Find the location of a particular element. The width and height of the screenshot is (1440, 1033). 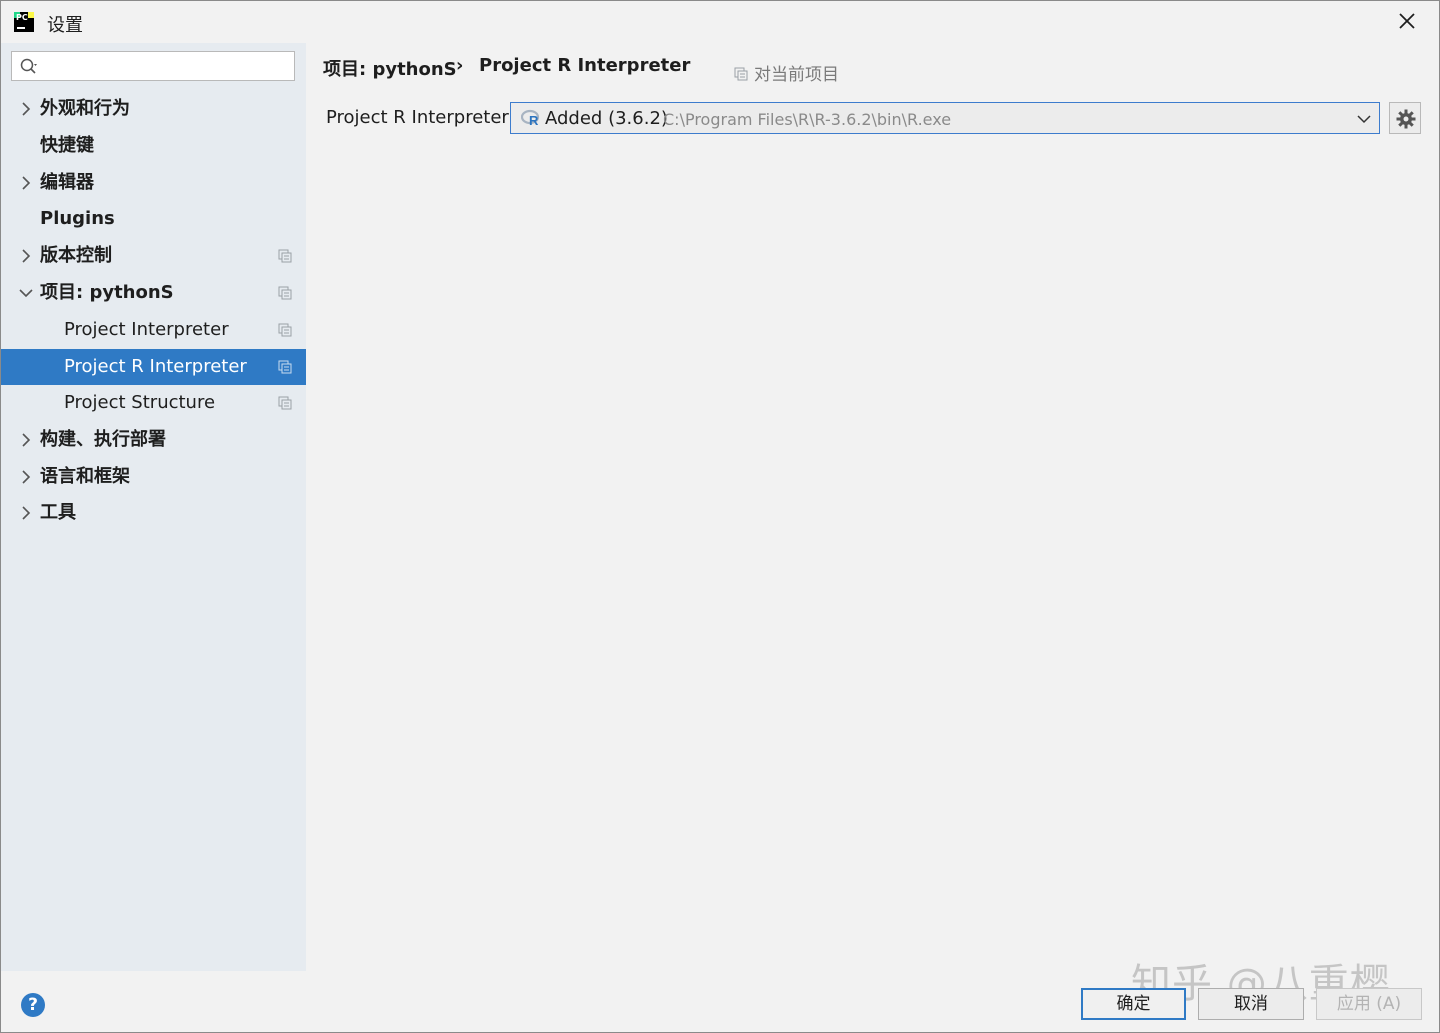

cancel-button: 取消 is located at coordinates (1251, 1004).